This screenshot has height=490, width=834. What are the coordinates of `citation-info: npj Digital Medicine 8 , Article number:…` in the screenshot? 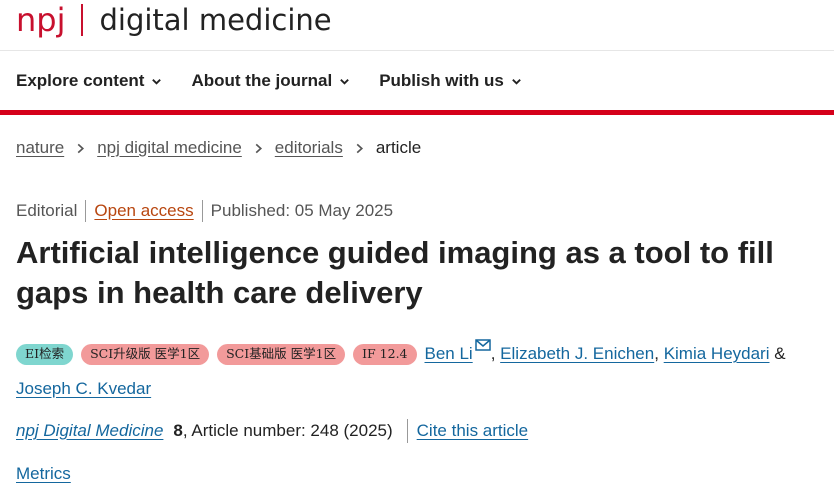 It's located at (272, 431).